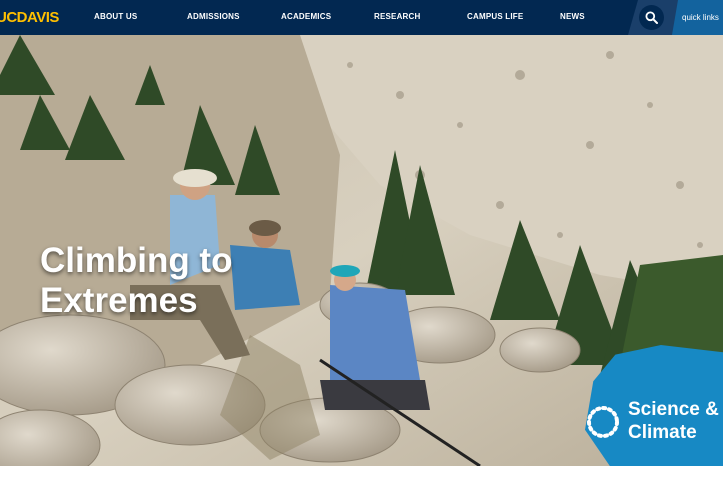  Describe the element at coordinates (29, 17) in the screenshot. I see `ucdavis-logo: UCDAVIS` at that location.